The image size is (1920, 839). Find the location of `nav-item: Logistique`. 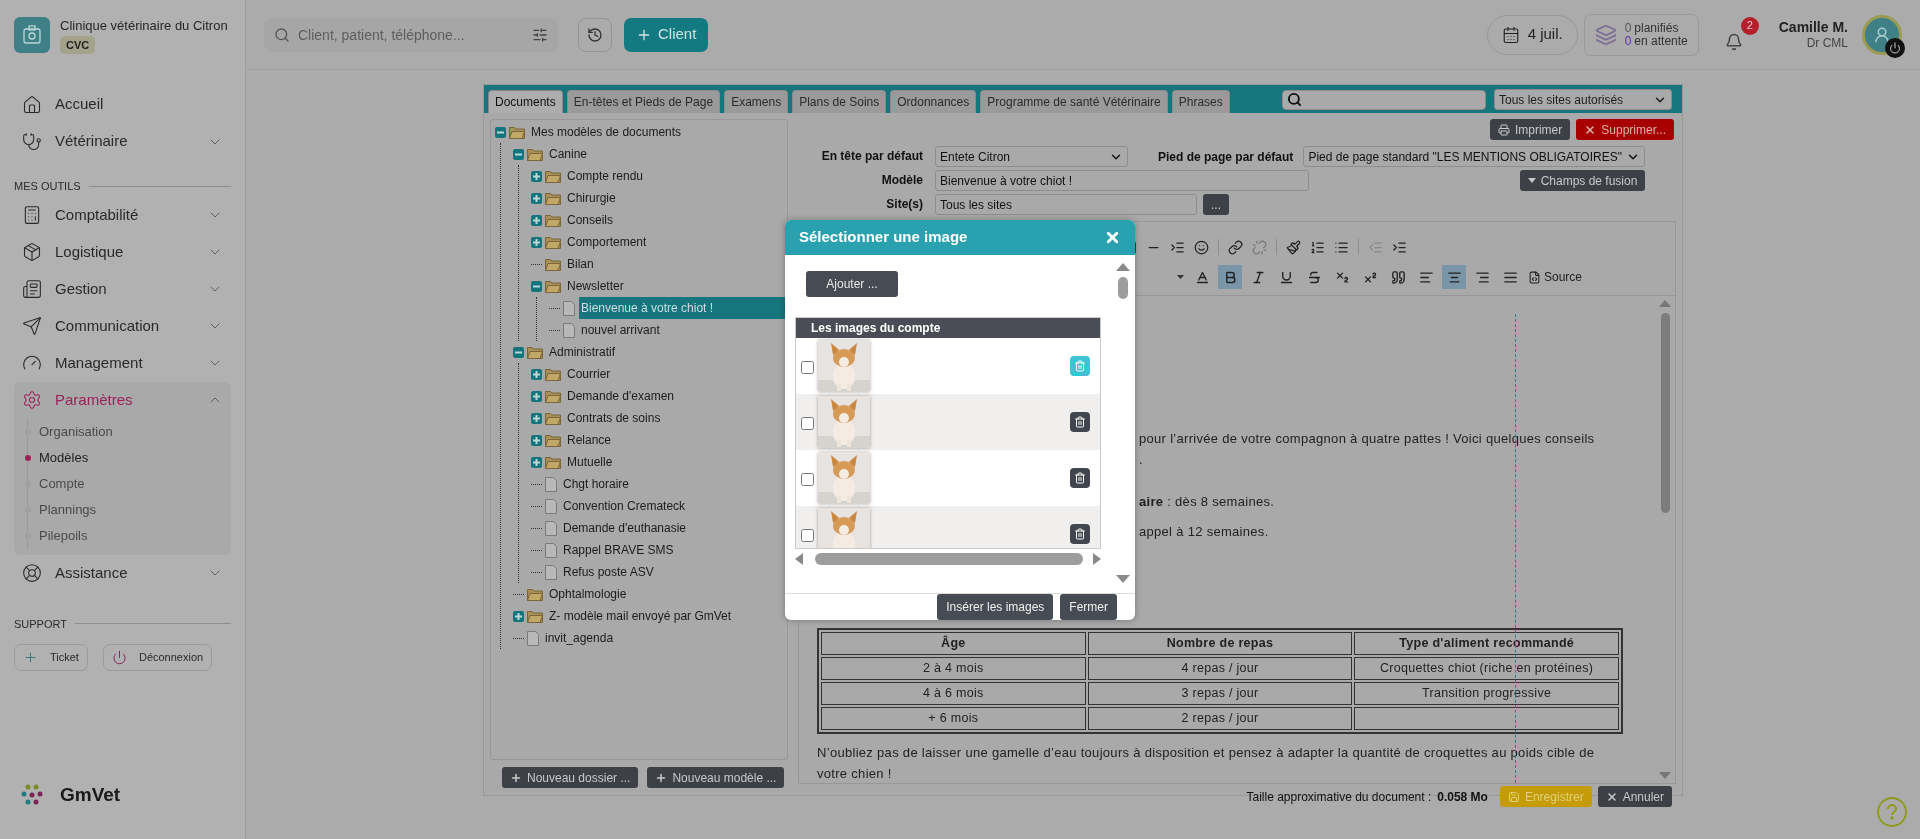

nav-item: Logistique is located at coordinates (122, 252).